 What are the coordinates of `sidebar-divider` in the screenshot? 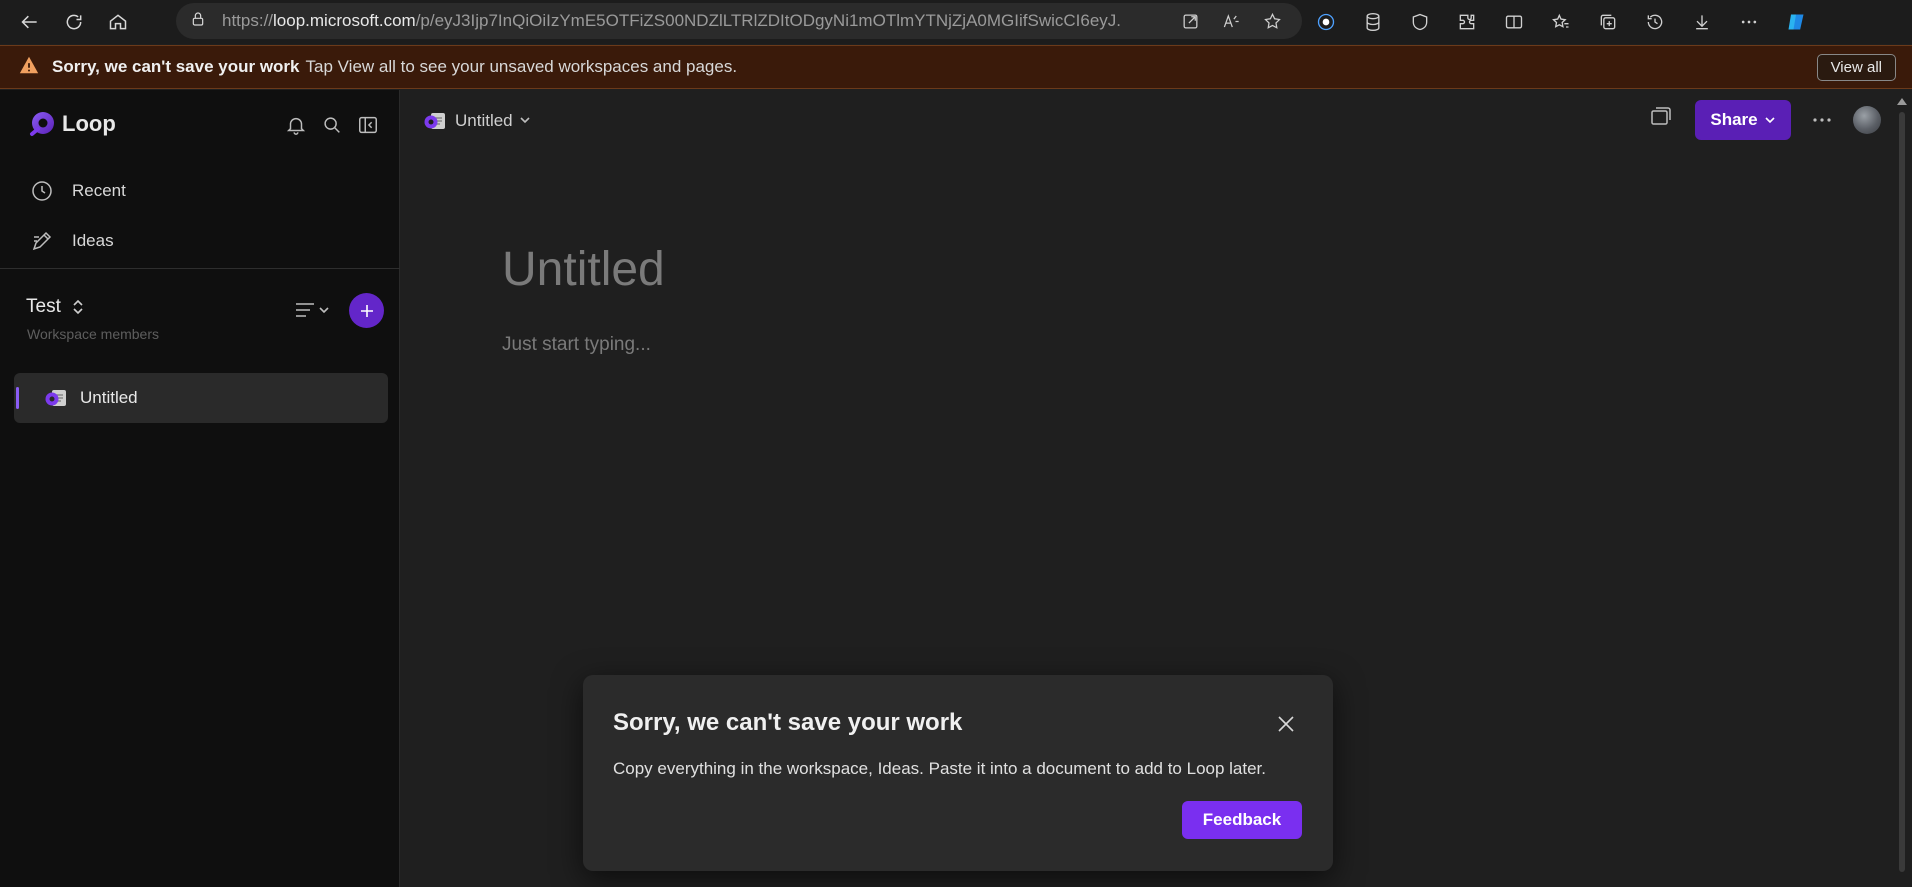 It's located at (200, 268).